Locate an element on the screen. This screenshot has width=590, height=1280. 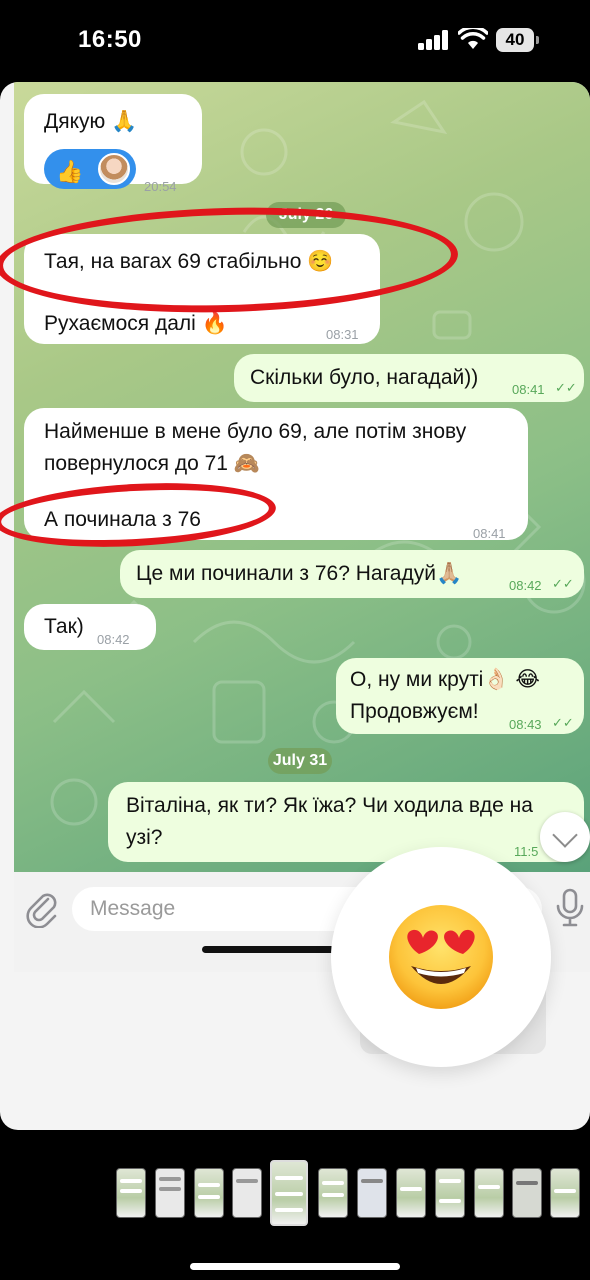
message-text: повернулося до 71 🙈 is located at coordinates (152, 463).